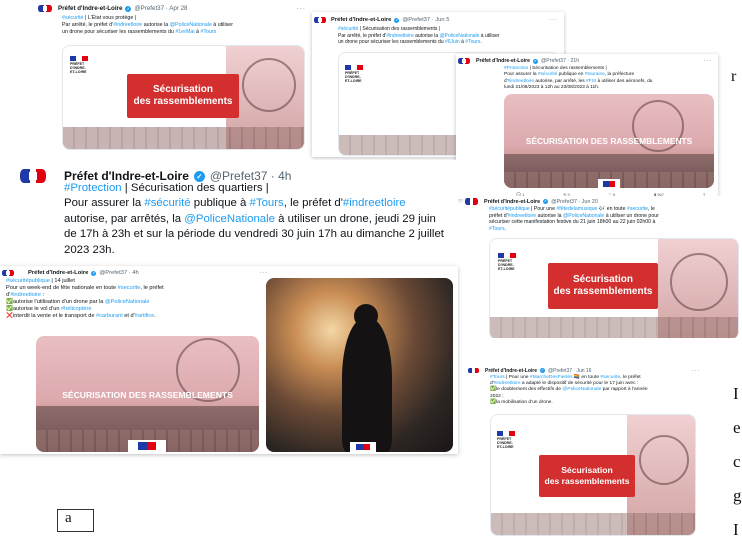 This screenshot has height=541, width=742. Describe the element at coordinates (574, 202) in the screenshot. I see `account-handle: @Prefet37 · Jun 20` at that location.